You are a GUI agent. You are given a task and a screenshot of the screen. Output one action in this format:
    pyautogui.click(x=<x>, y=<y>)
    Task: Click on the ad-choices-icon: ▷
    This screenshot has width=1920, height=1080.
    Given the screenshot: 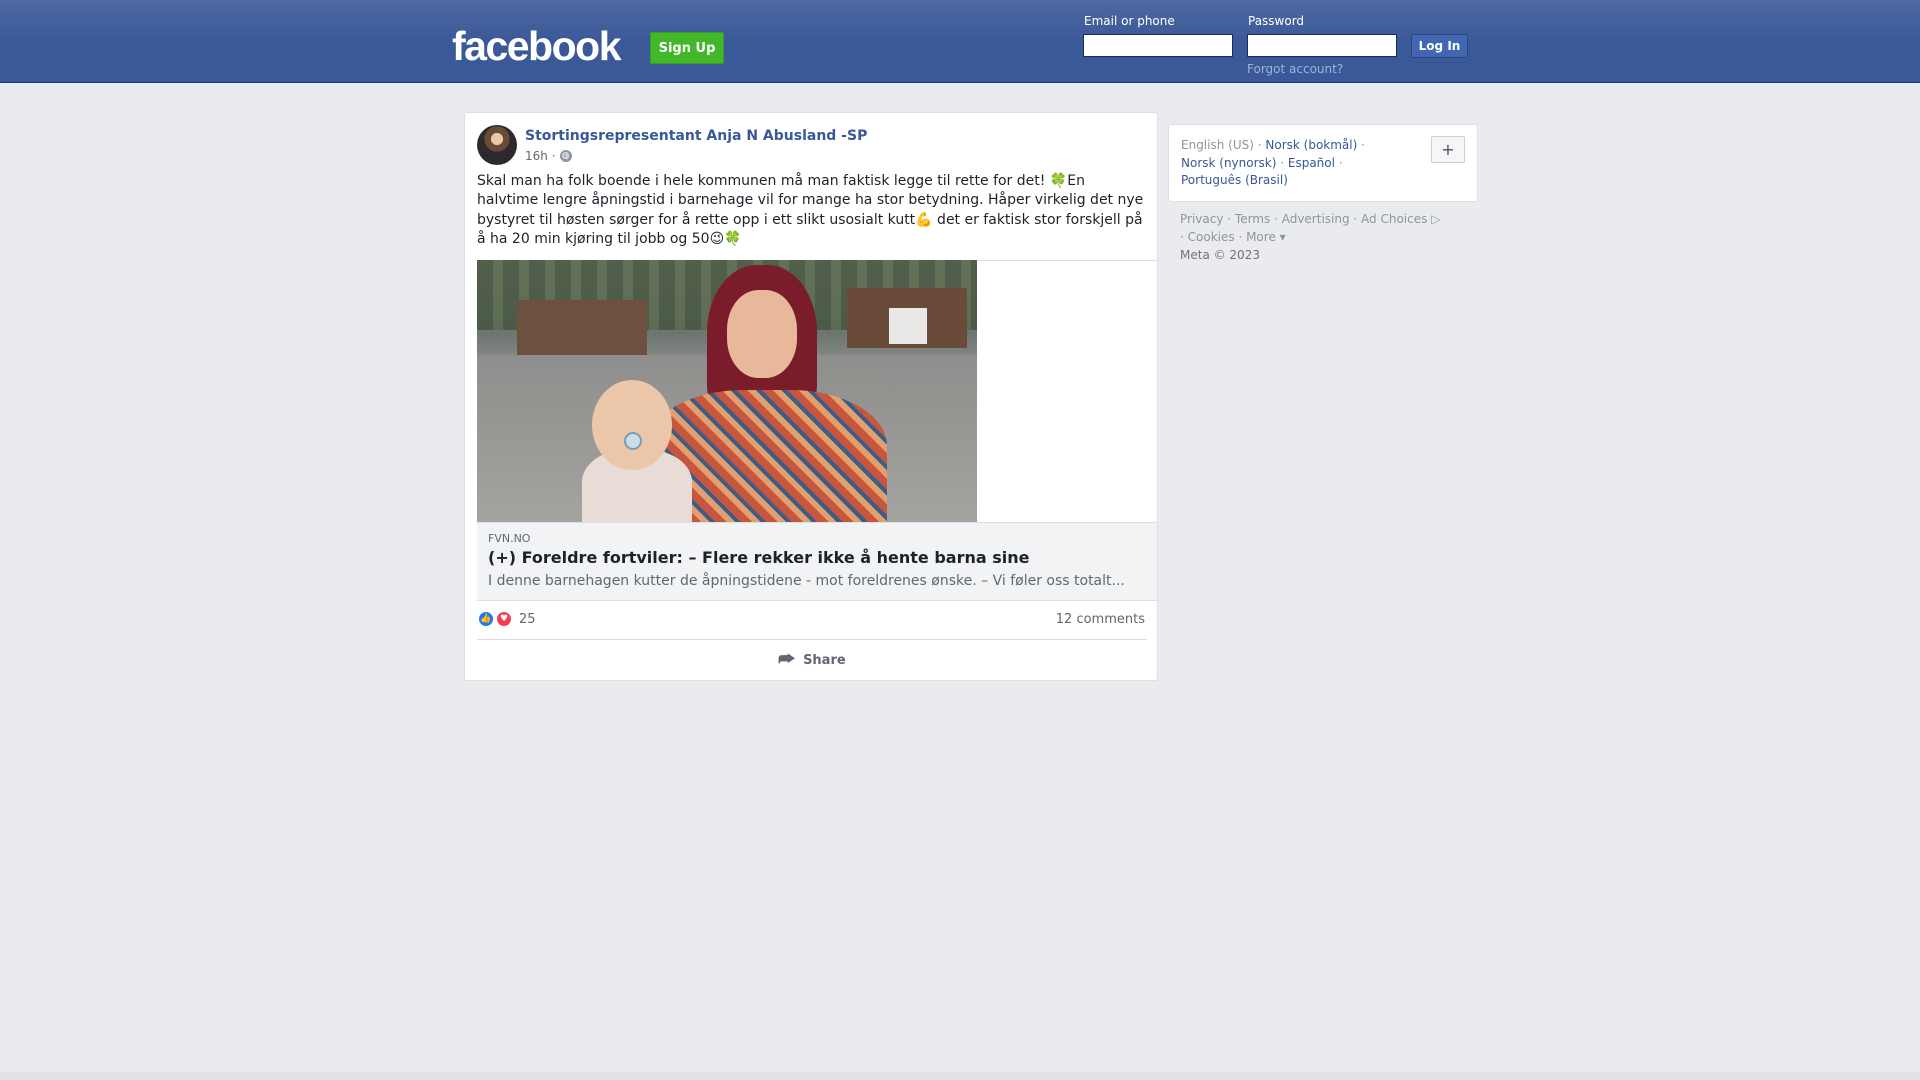 What is the action you would take?
    pyautogui.click(x=1436, y=219)
    